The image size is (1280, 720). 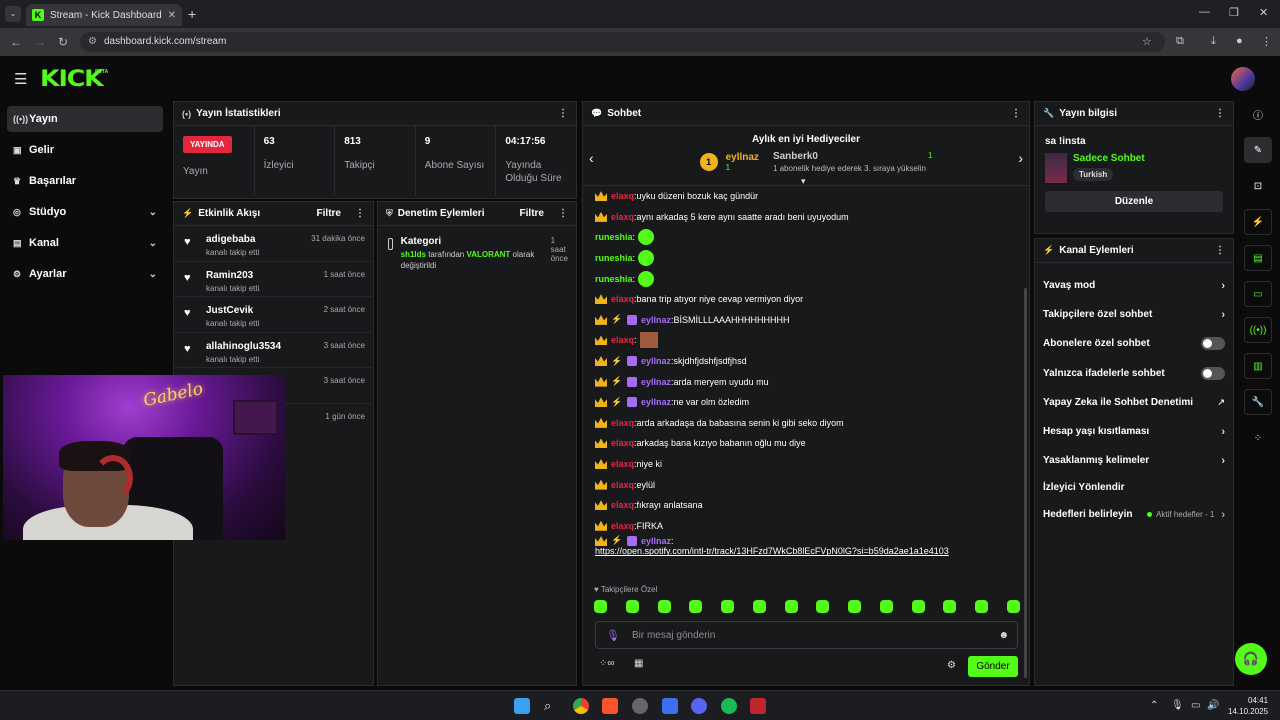 What do you see at coordinates (622, 42) in the screenshot?
I see `url-field: ⚙ dashboard.kick.com/stream` at bounding box center [622, 42].